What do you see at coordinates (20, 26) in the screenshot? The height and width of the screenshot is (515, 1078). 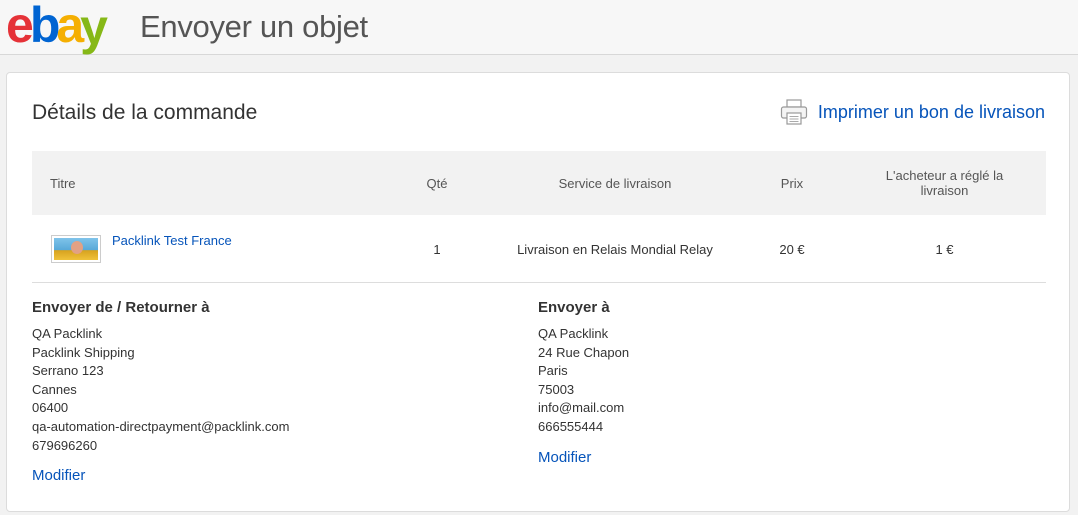 I see `logo-letter-e: e` at bounding box center [20, 26].